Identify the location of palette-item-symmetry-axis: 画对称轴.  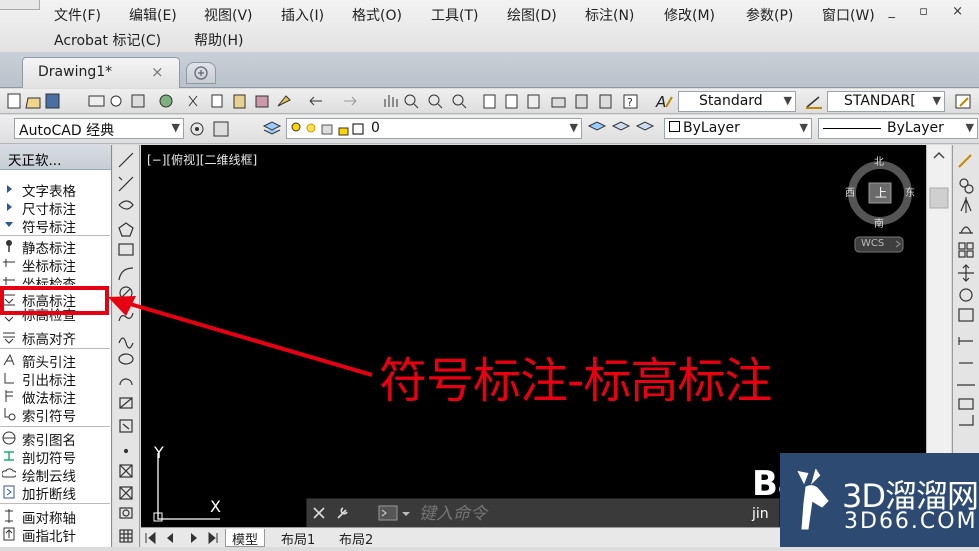
(55, 517).